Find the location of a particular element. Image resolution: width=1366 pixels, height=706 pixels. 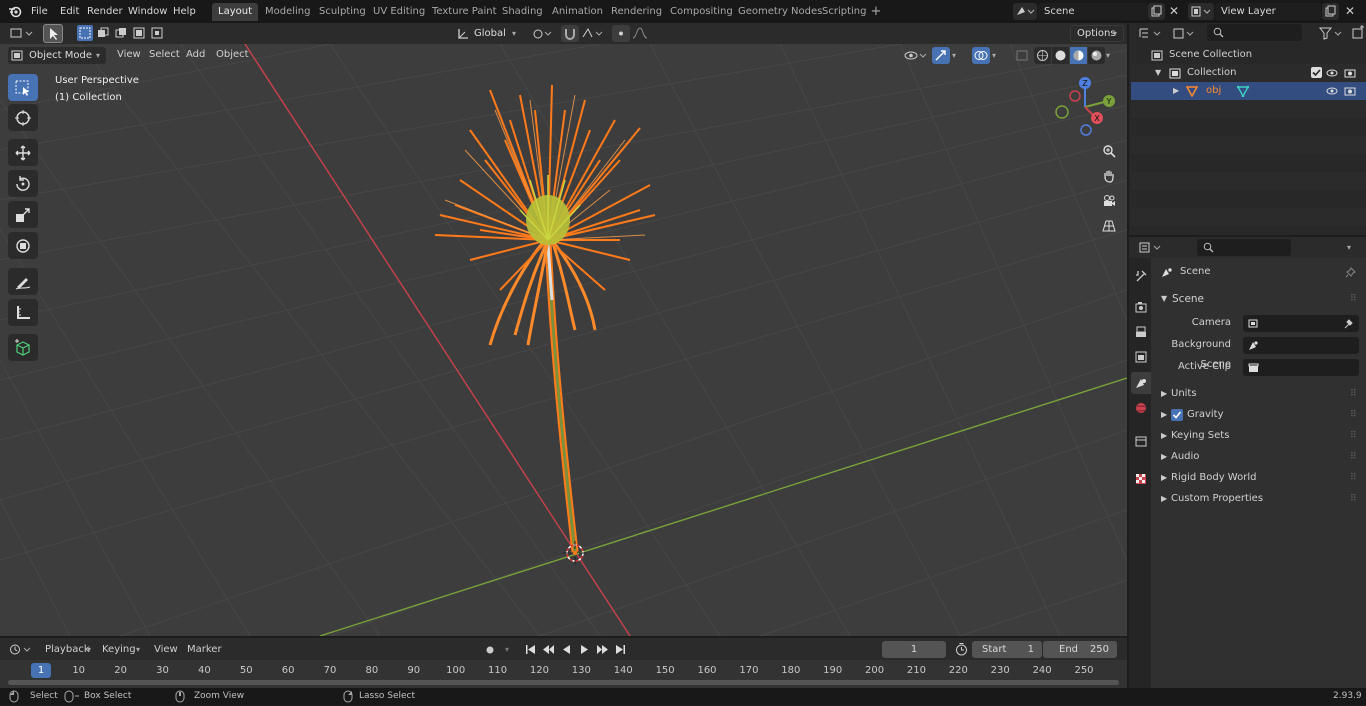

navigation-gizmo: Z Y X is located at coordinates (1085, 107).